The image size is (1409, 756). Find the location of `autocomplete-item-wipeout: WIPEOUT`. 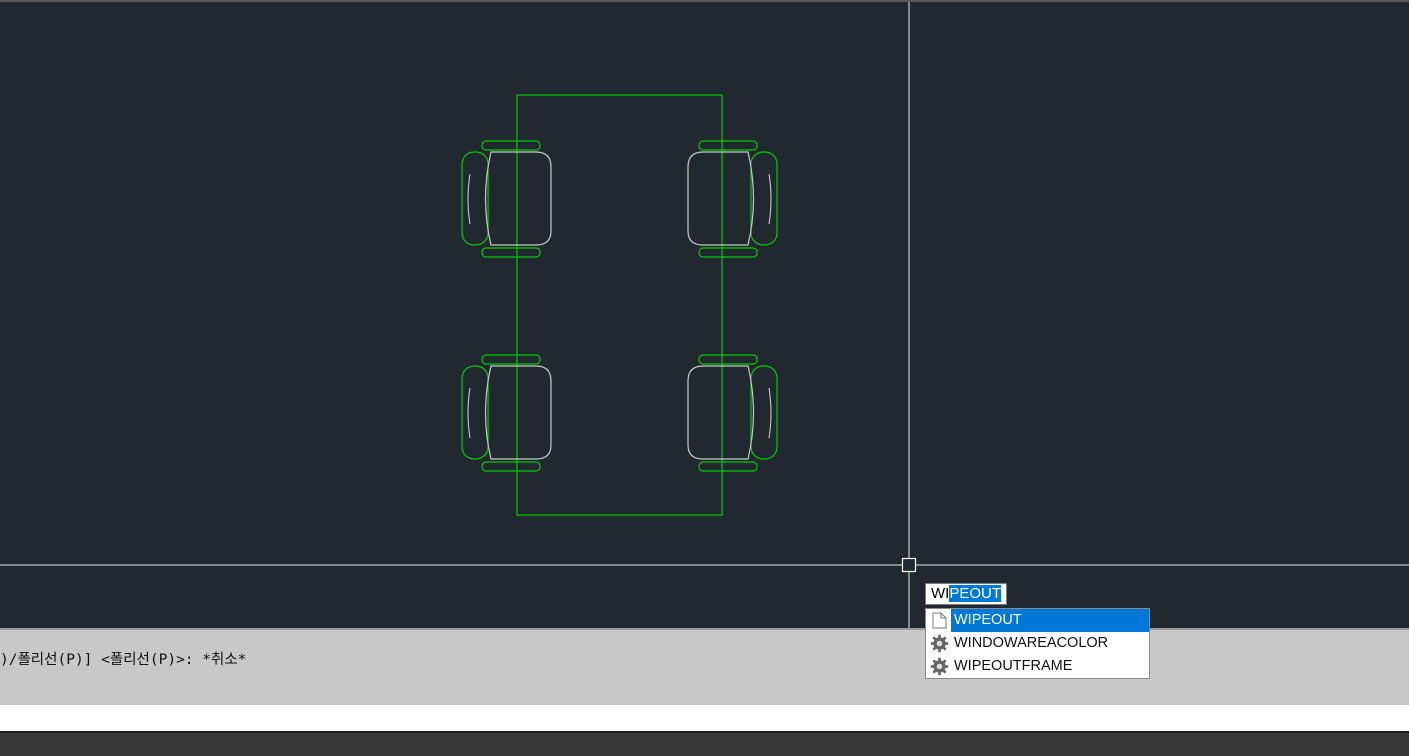

autocomplete-item-wipeout: WIPEOUT is located at coordinates (1037, 620).